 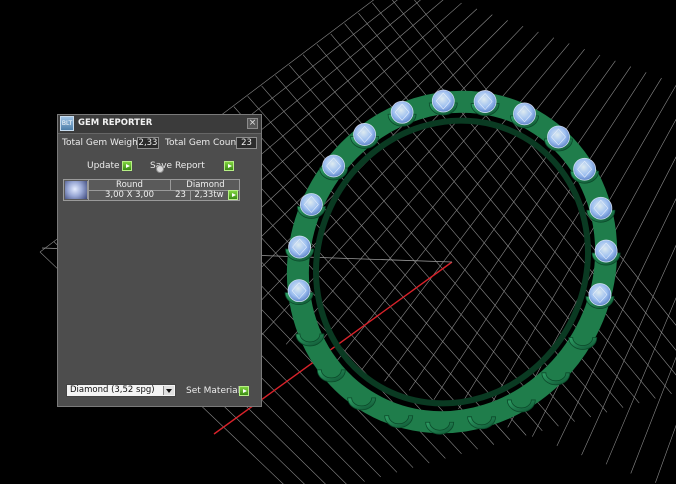 What do you see at coordinates (112, 390) in the screenshot?
I see `material-dropdown-value: Diamond (3,52 spg)` at bounding box center [112, 390].